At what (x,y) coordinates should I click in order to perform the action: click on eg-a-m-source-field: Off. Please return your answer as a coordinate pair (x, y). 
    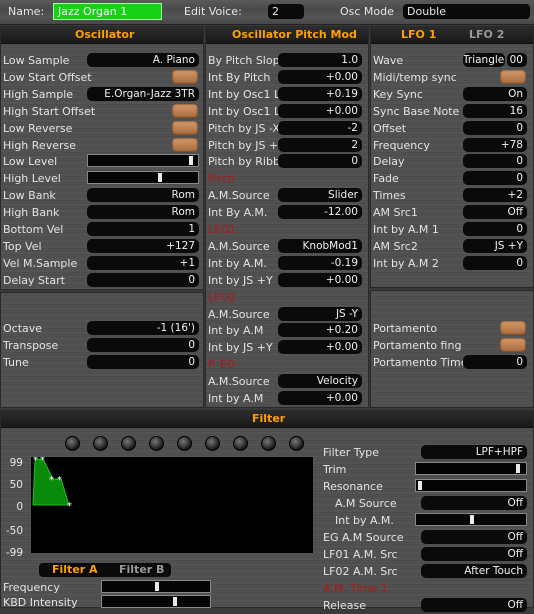
    Looking at the image, I should click on (474, 537).